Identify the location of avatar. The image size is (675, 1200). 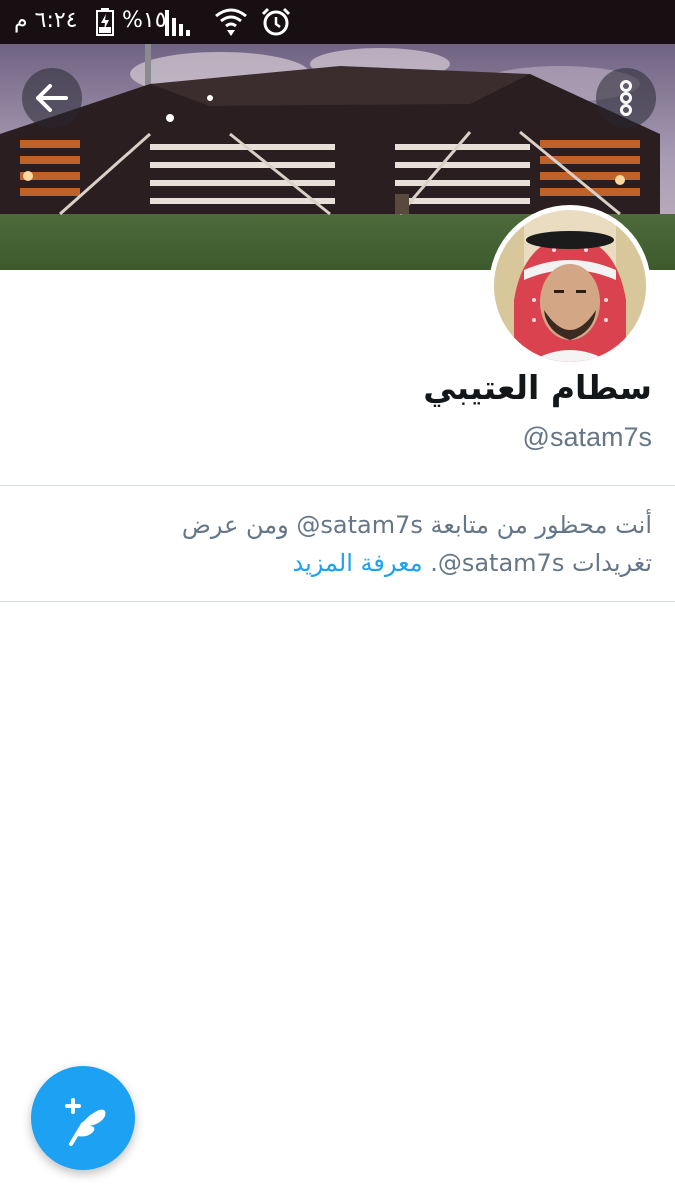
(570, 286).